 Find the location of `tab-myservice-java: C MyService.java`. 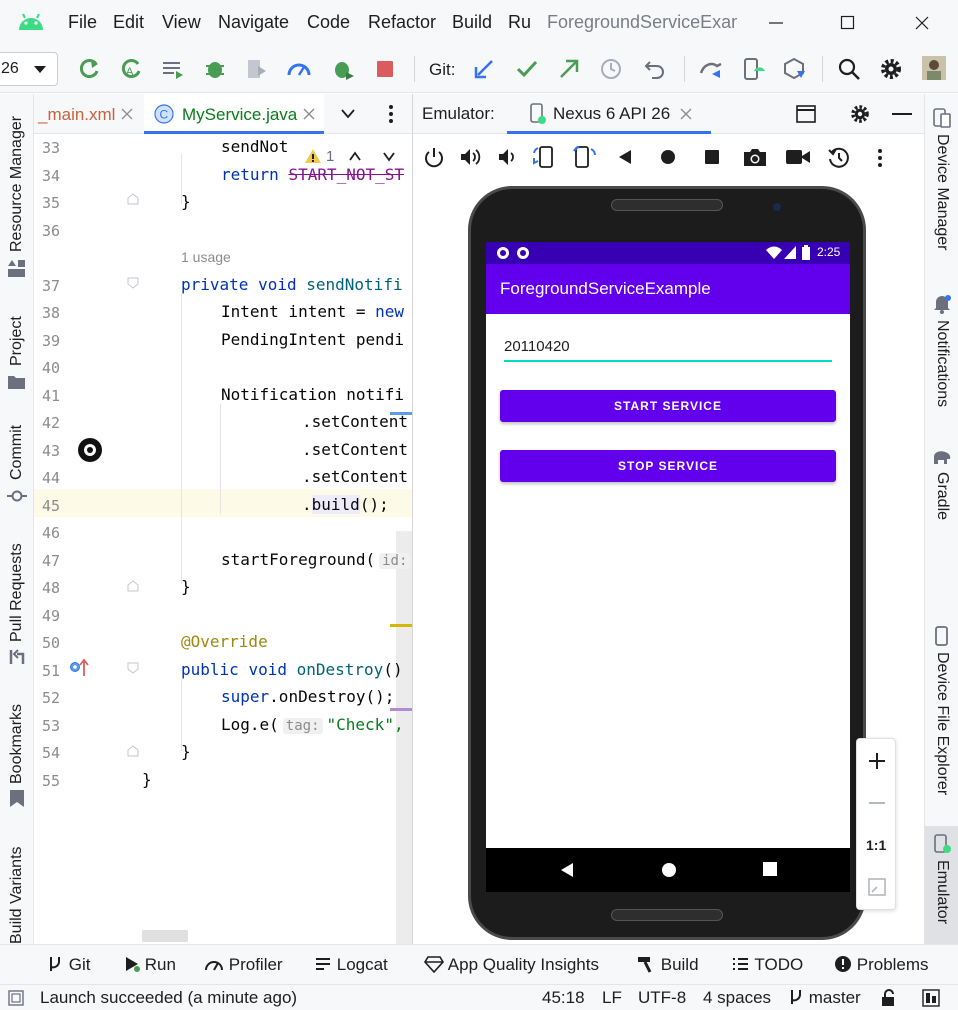

tab-myservice-java: C MyService.java is located at coordinates (234, 114).